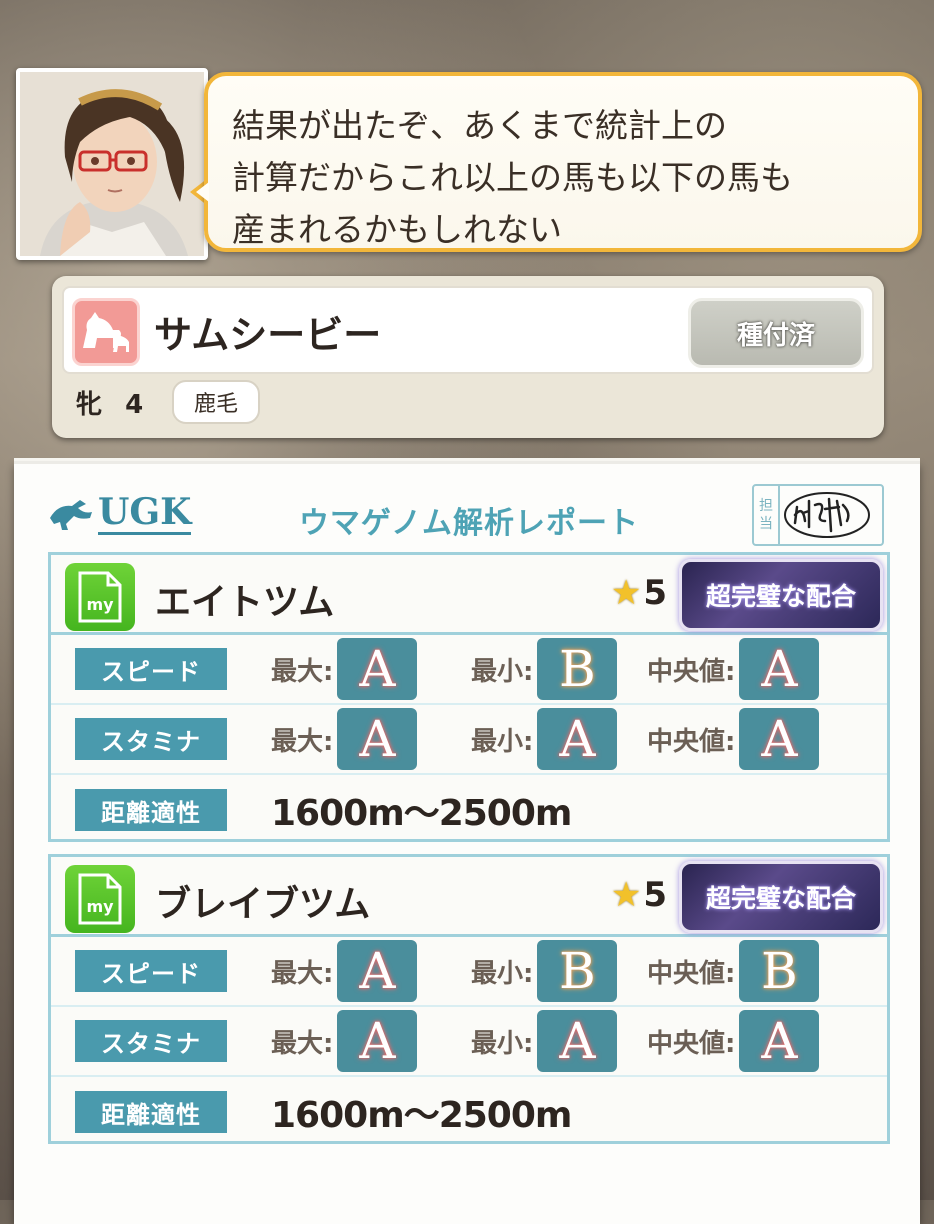 Image resolution: width=934 pixels, height=1224 pixels. Describe the element at coordinates (469, 897) in the screenshot. I see `result-header: my ブレイブツム ★ 5 超完璧な配合` at that location.